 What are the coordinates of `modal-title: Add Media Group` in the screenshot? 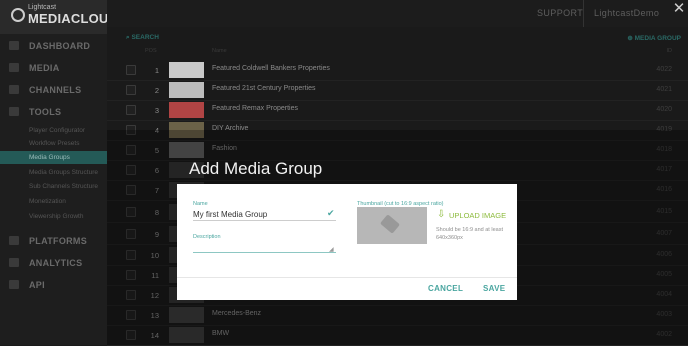 It's located at (256, 168).